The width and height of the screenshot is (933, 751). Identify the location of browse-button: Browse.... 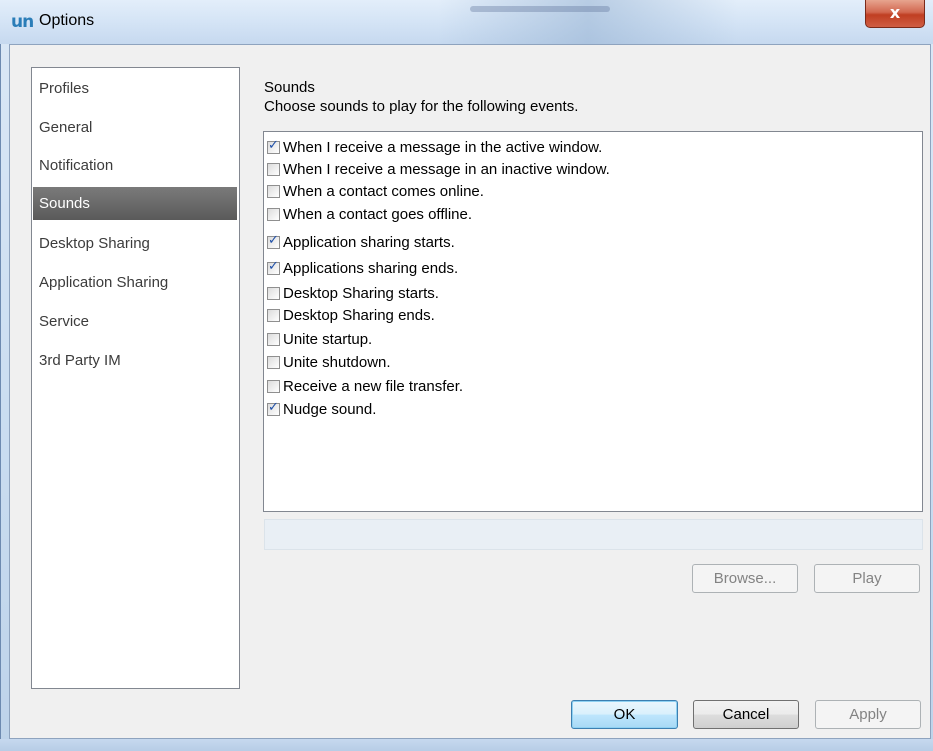
(745, 578).